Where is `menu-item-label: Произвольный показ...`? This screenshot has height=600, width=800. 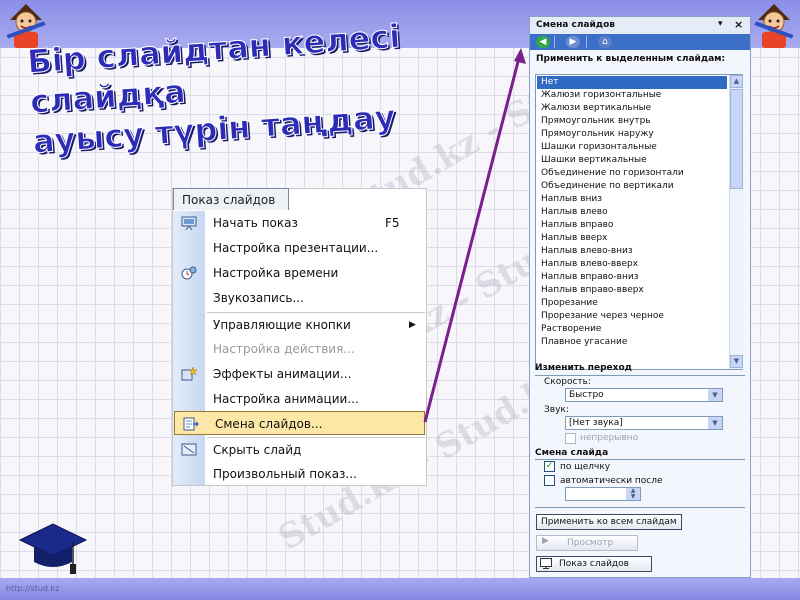
menu-item-label: Произвольный показ... is located at coordinates (285, 474).